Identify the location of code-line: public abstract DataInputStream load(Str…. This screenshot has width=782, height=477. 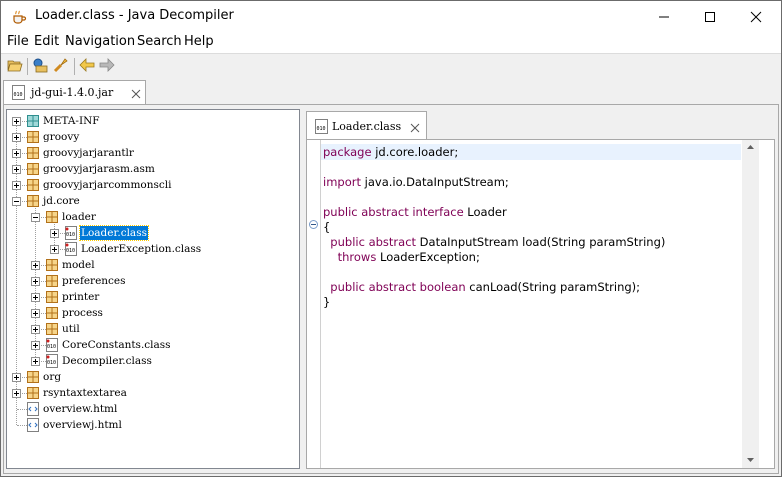
(494, 242).